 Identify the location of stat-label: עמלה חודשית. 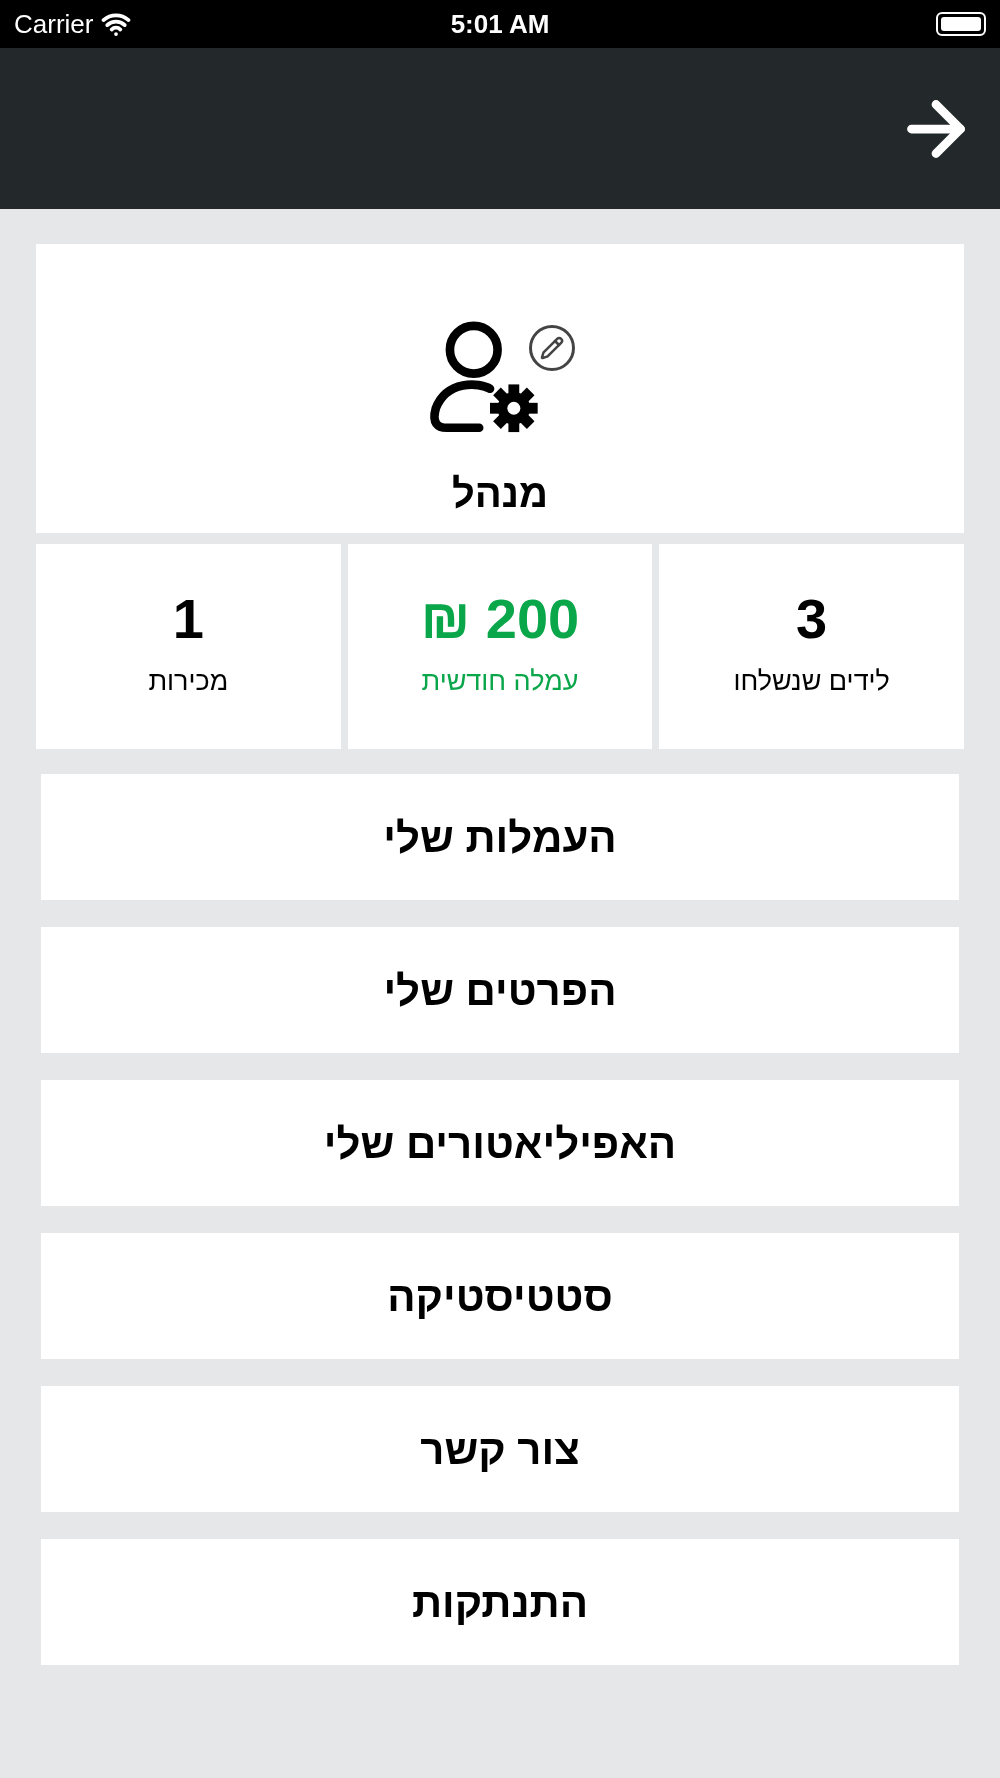
(500, 682).